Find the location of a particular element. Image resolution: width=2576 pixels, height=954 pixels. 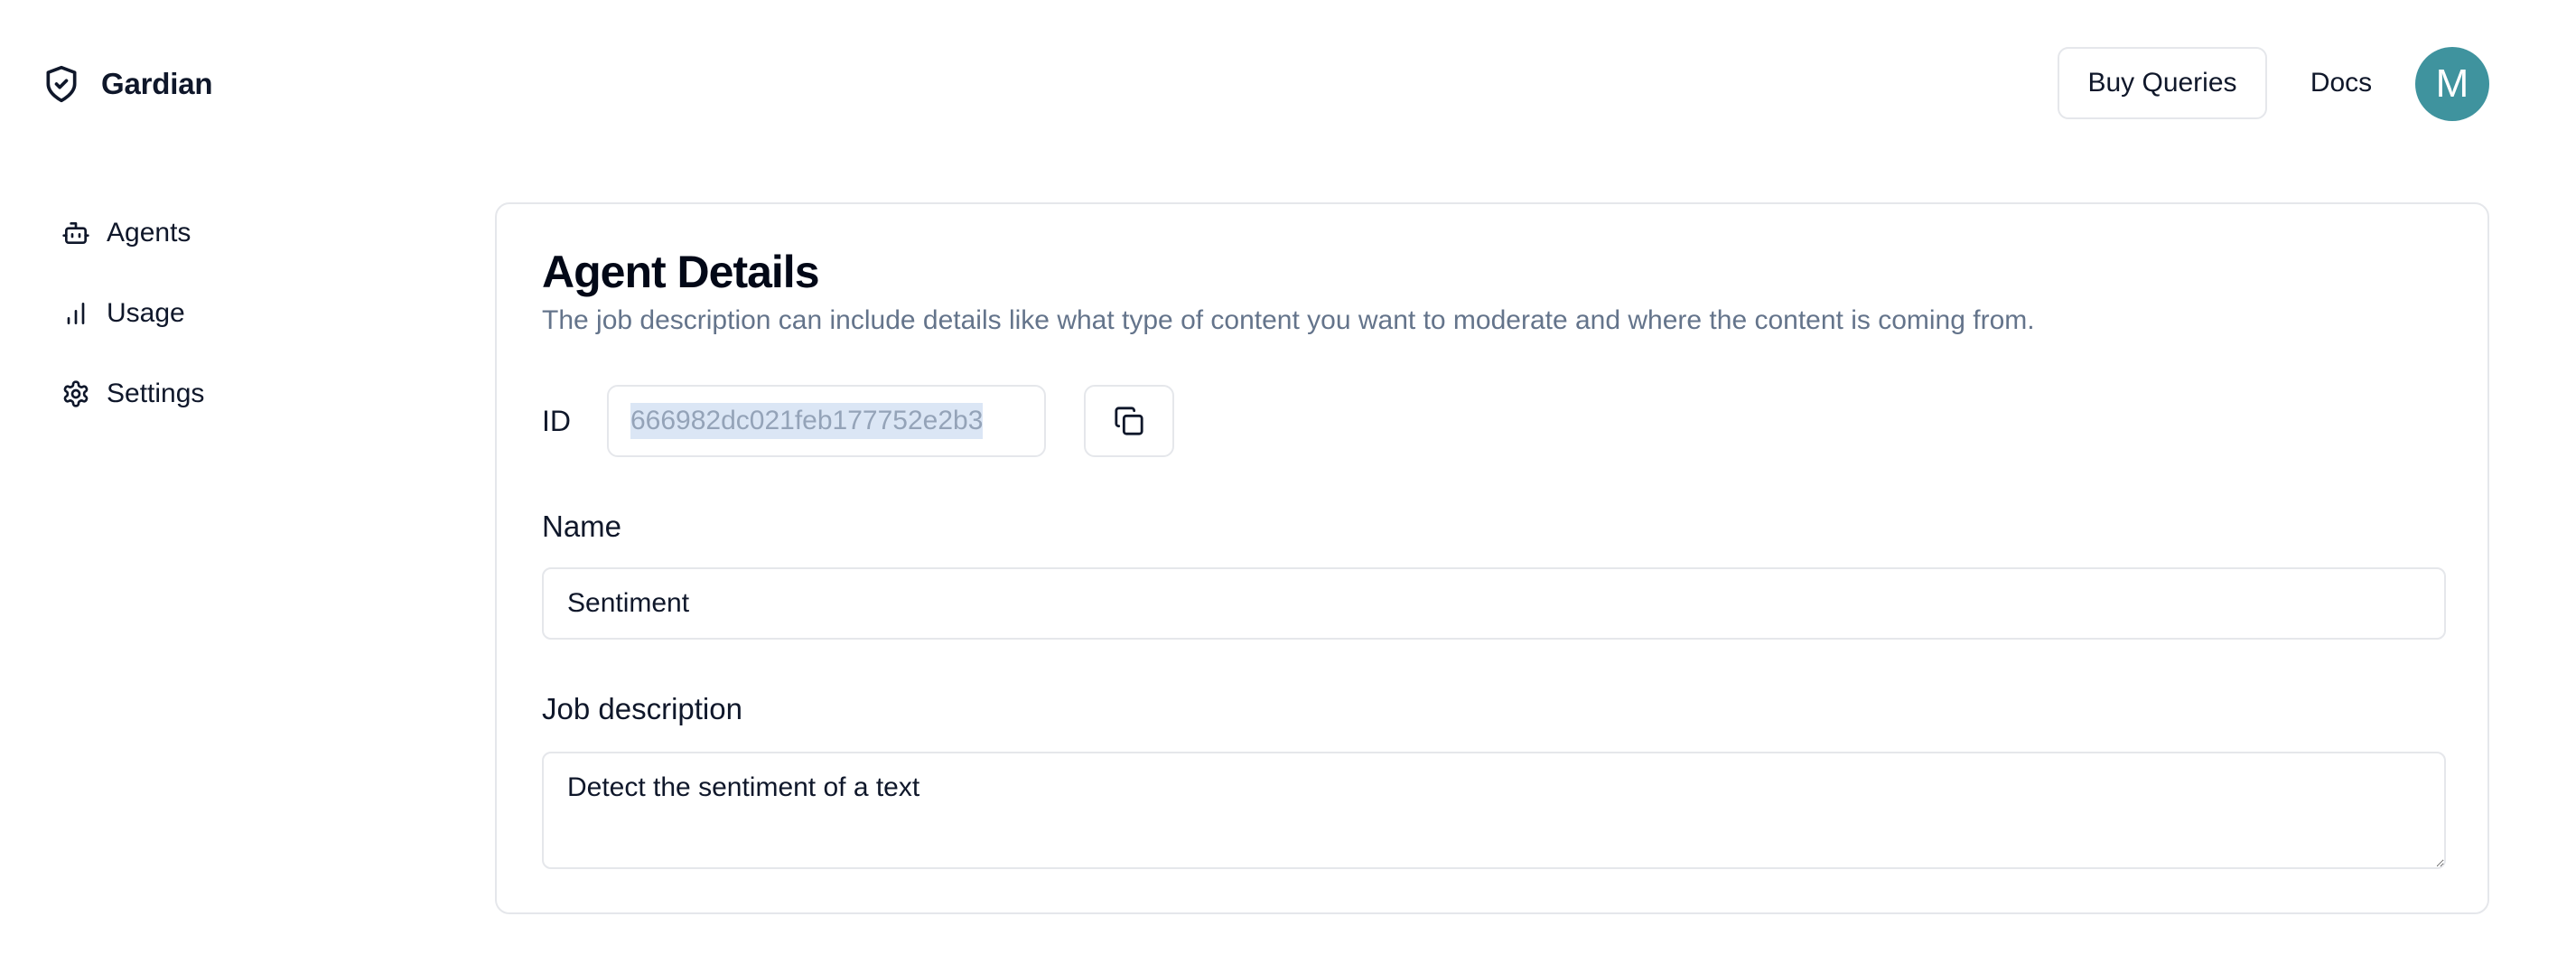

sidebar-item-label: Settings is located at coordinates (156, 393).